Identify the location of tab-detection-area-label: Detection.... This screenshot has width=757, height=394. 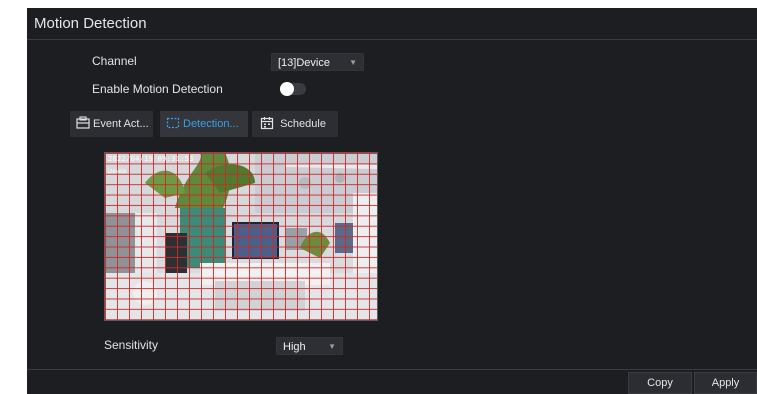
(211, 124).